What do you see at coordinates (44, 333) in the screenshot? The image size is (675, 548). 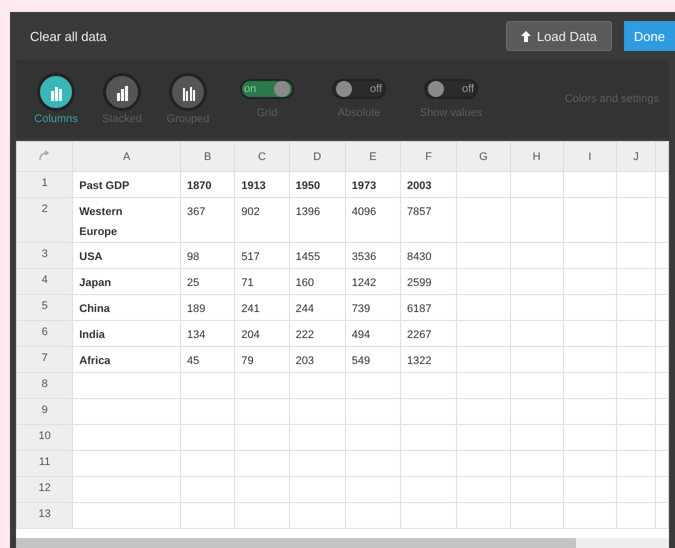 I see `row-number: 6` at bounding box center [44, 333].